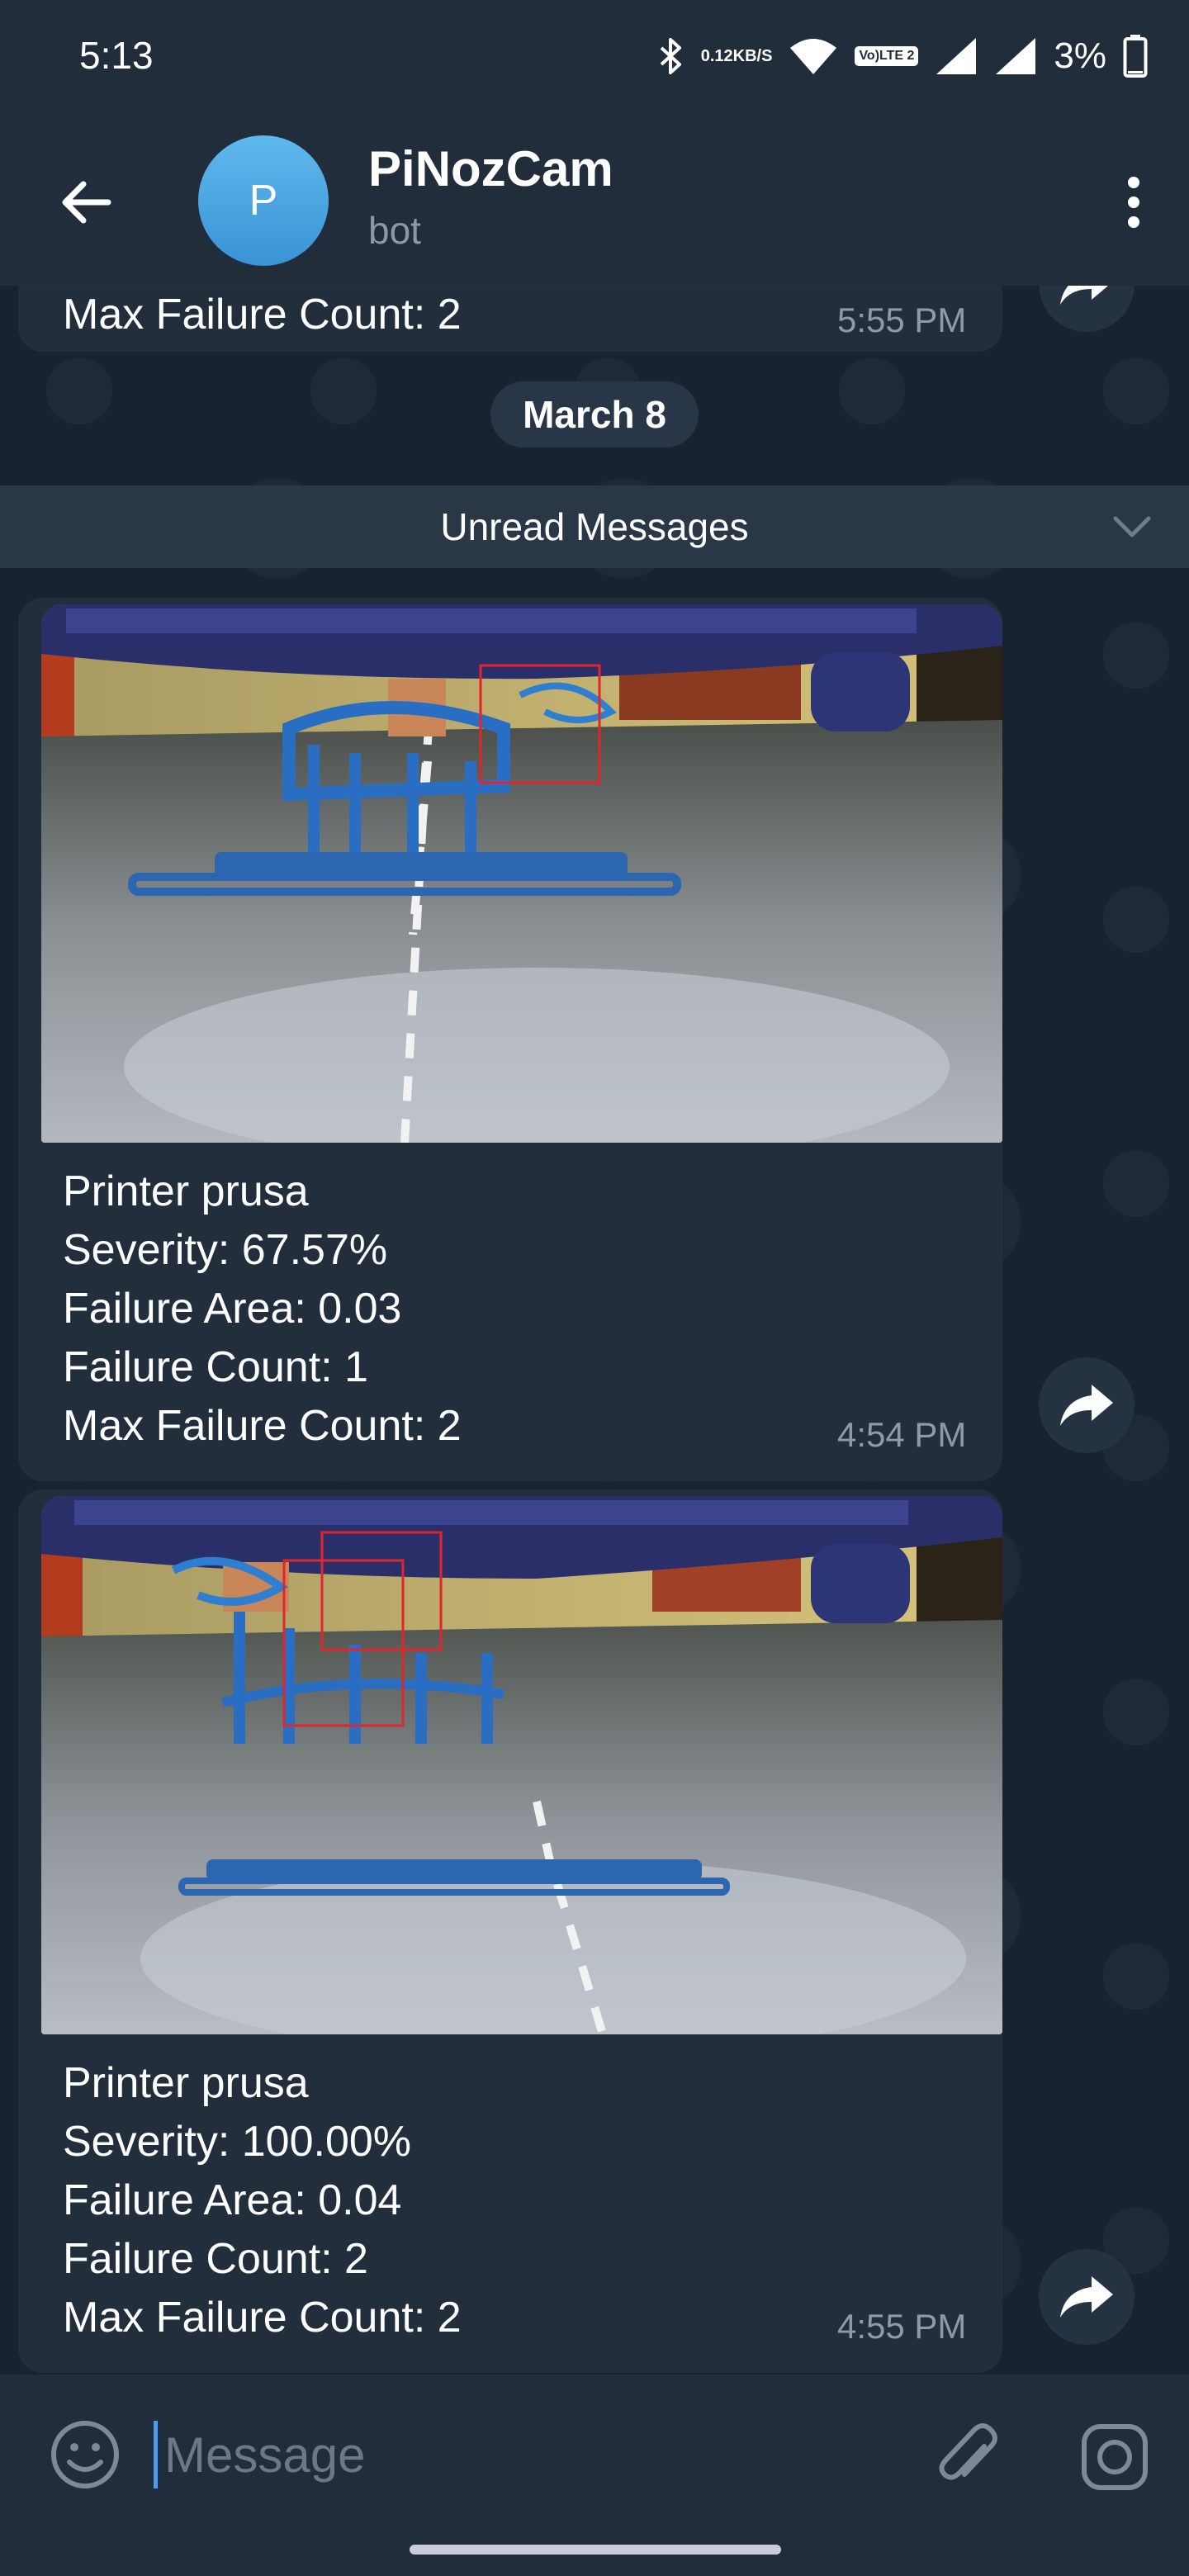 Image resolution: width=1189 pixels, height=2576 pixels. What do you see at coordinates (225, 1250) in the screenshot?
I see `message-text-line: Severity: 67.57%` at bounding box center [225, 1250].